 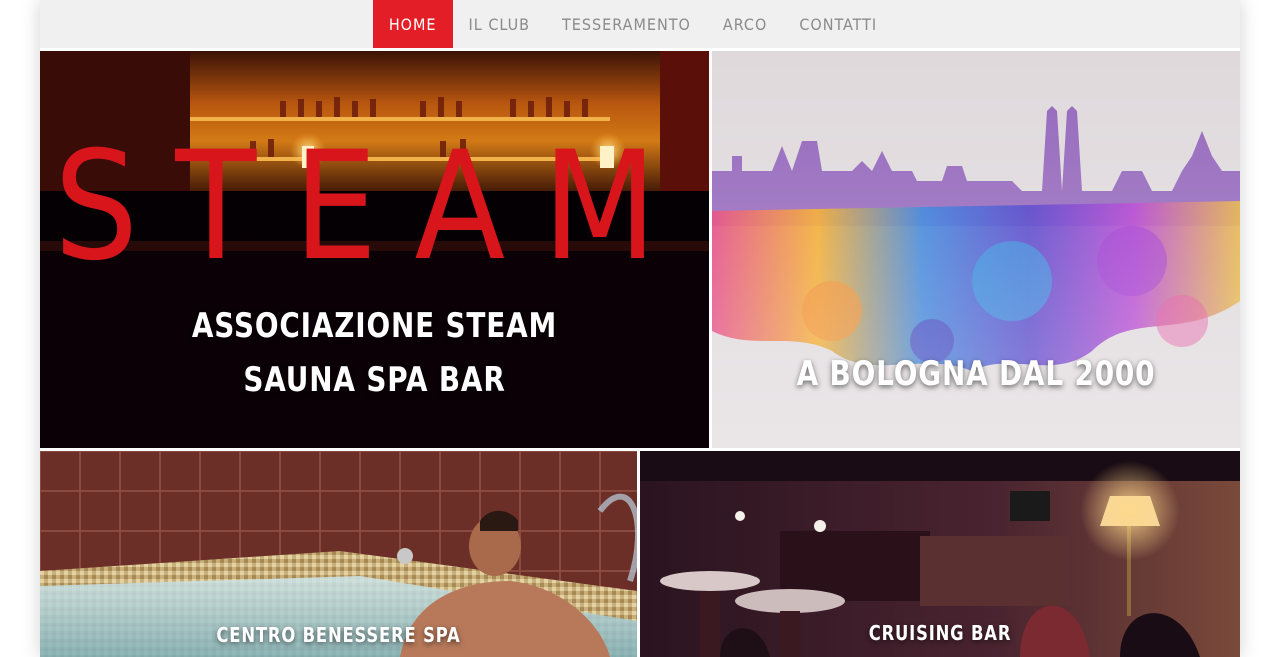 What do you see at coordinates (412, 24) in the screenshot?
I see `nav-item-home: HOME` at bounding box center [412, 24].